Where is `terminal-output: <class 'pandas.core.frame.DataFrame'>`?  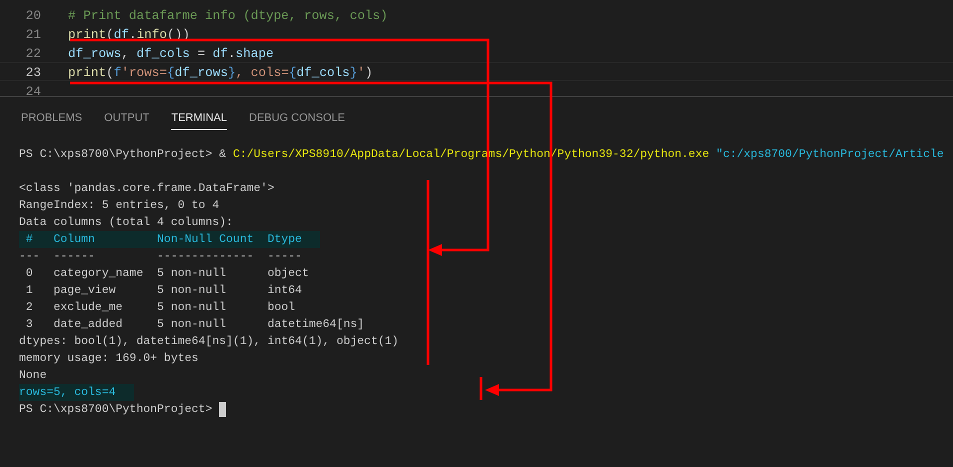
terminal-output: <class 'pandas.core.frame.DataFrame'> is located at coordinates (146, 188).